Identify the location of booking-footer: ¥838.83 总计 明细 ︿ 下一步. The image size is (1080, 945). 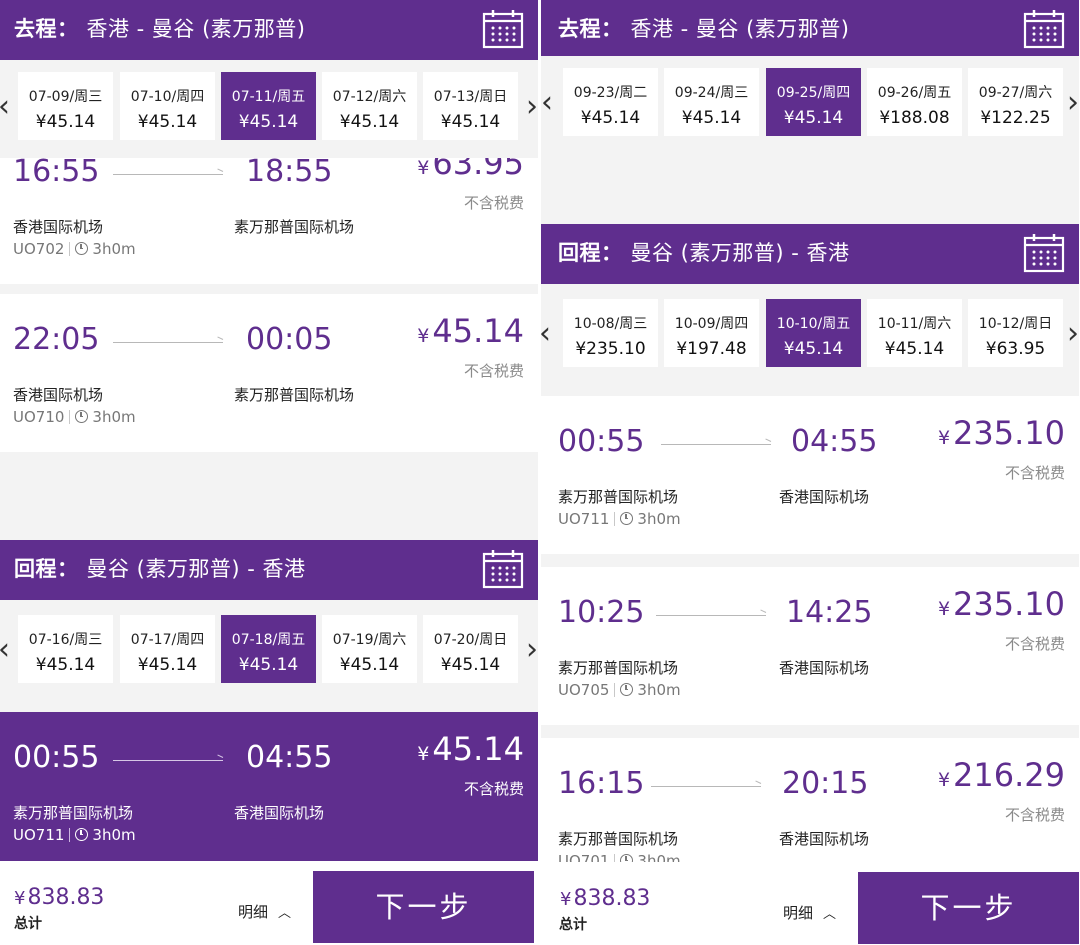
(810, 903).